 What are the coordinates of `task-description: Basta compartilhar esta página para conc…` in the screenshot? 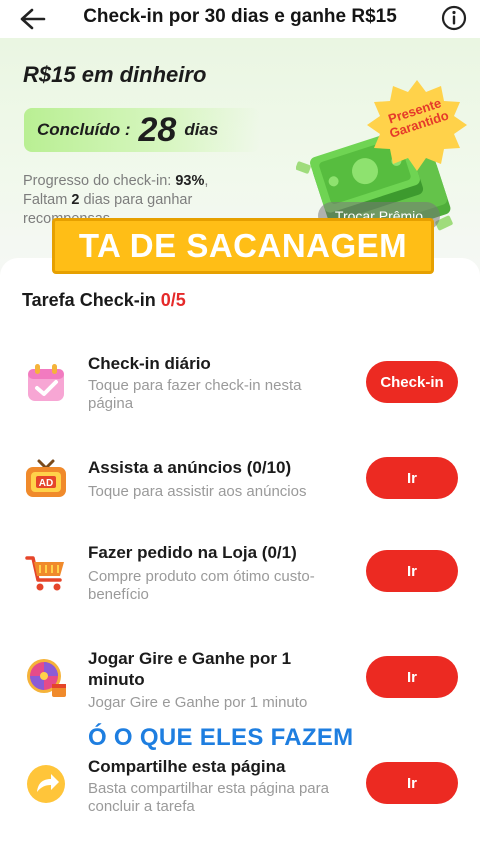 It's located at (208, 797).